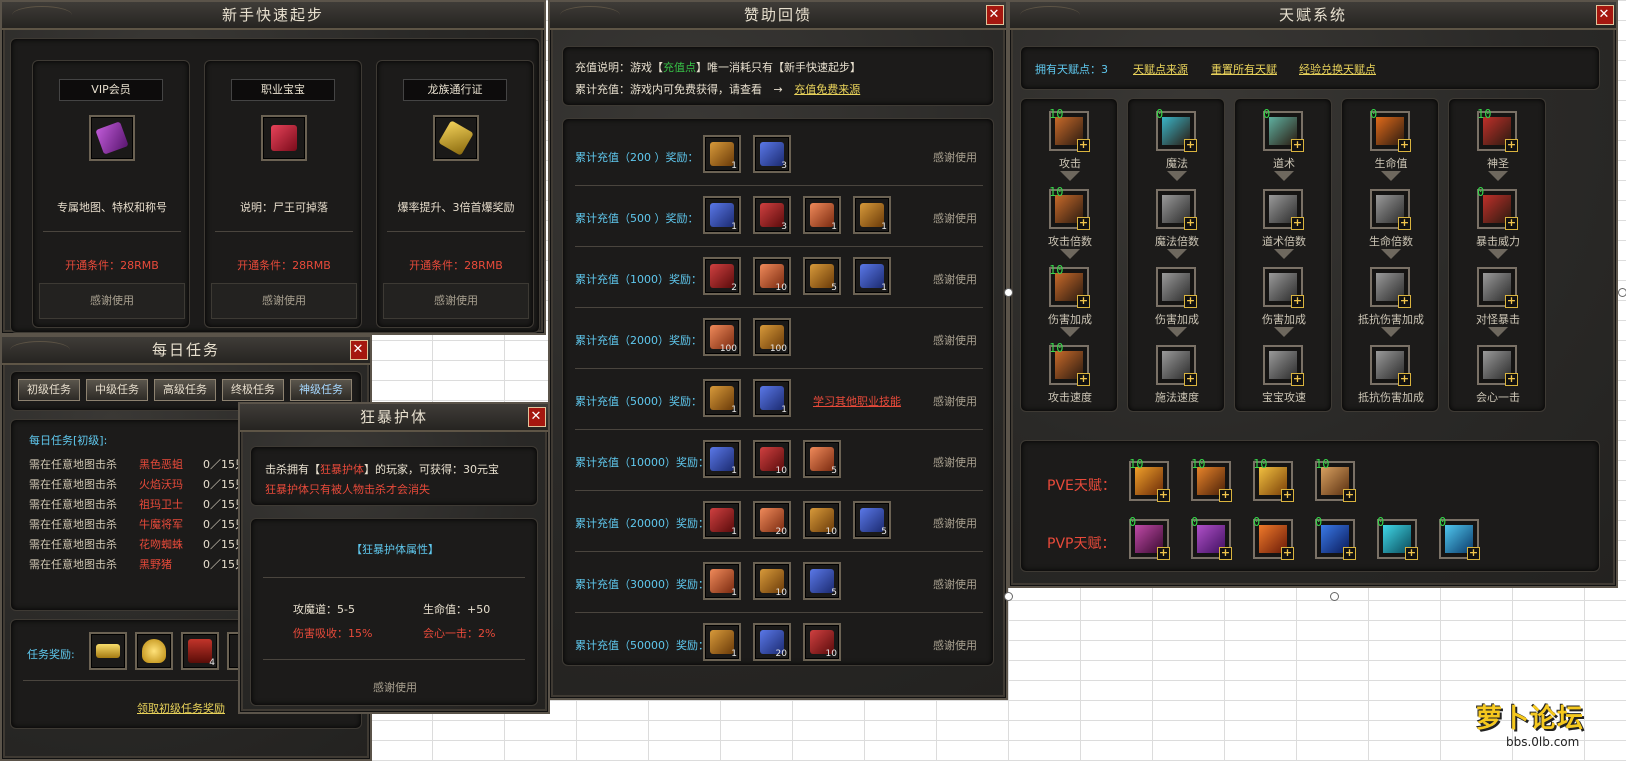  What do you see at coordinates (722, 276) in the screenshot?
I see `reward-item-slot: 2` at bounding box center [722, 276].